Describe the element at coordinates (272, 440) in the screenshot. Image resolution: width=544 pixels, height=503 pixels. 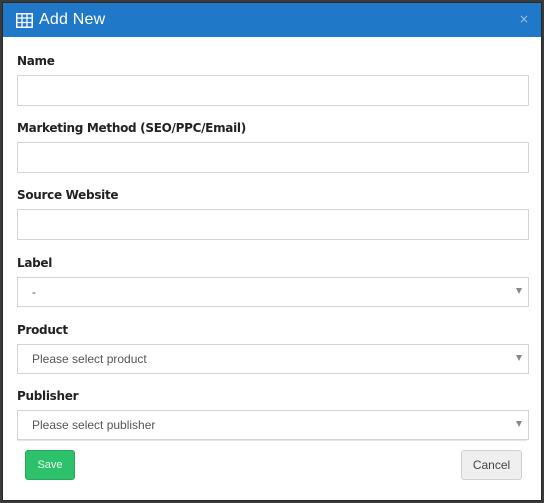
I see `footer-divider` at that location.